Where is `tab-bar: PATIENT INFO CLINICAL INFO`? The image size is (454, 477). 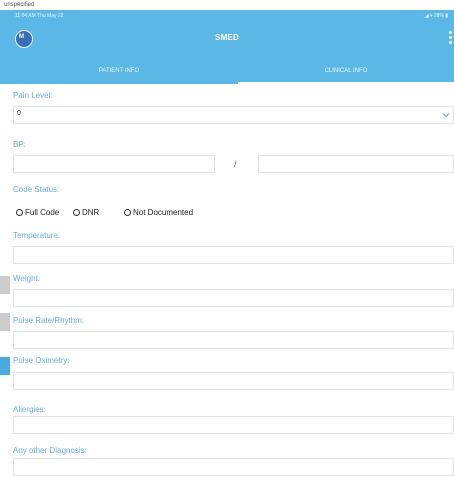 tab-bar: PATIENT INFO CLINICAL INFO is located at coordinates (227, 72).